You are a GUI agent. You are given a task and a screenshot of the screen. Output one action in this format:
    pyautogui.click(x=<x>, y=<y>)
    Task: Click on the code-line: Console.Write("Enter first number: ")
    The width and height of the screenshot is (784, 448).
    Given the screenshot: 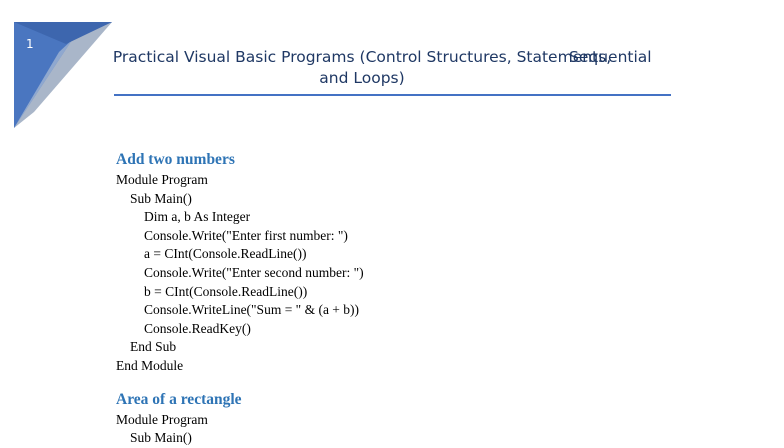 What is the action you would take?
    pyautogui.click(x=246, y=235)
    